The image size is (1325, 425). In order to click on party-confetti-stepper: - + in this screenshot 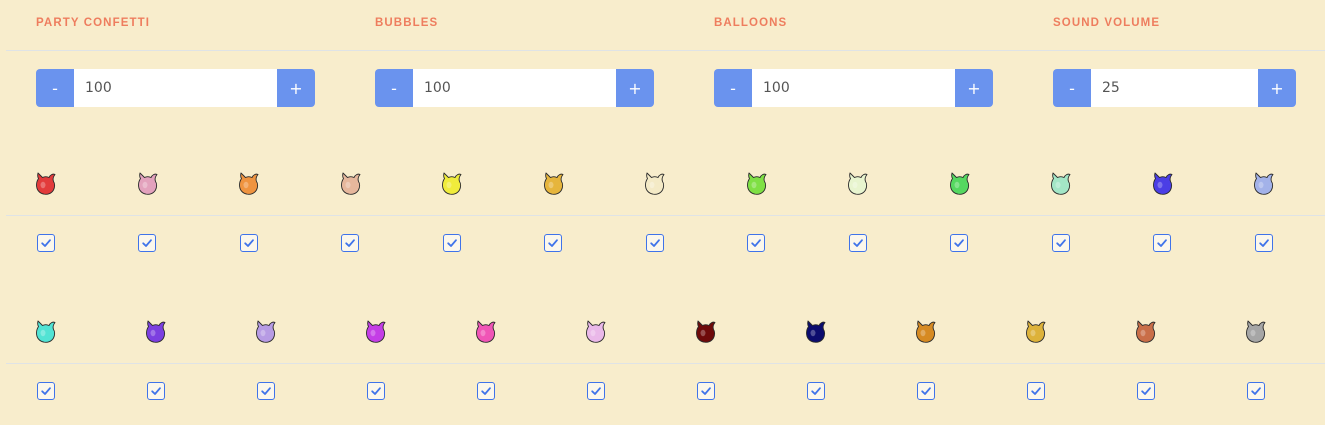, I will do `click(175, 88)`.